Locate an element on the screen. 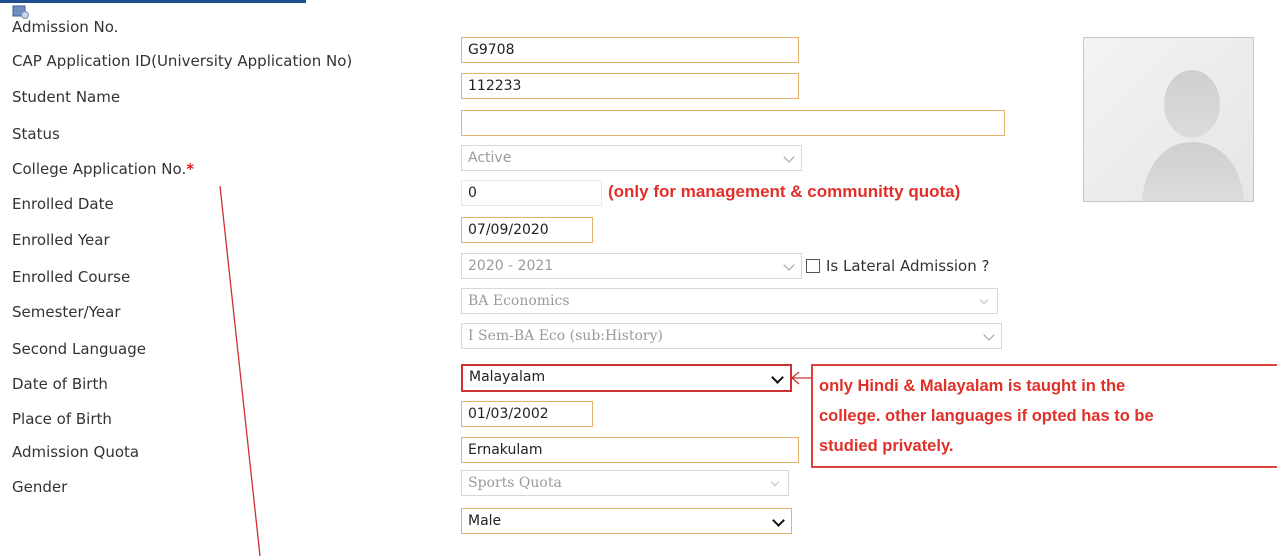 This screenshot has width=1277, height=556. second-language-label: Second Language is located at coordinates (79, 349).